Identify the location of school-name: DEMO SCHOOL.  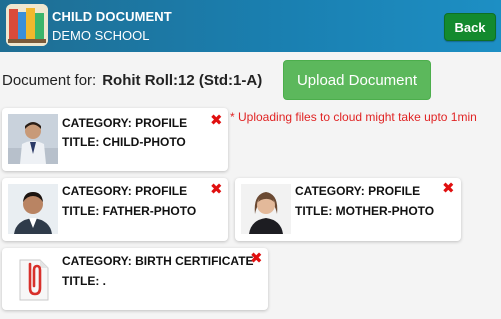
(101, 35).